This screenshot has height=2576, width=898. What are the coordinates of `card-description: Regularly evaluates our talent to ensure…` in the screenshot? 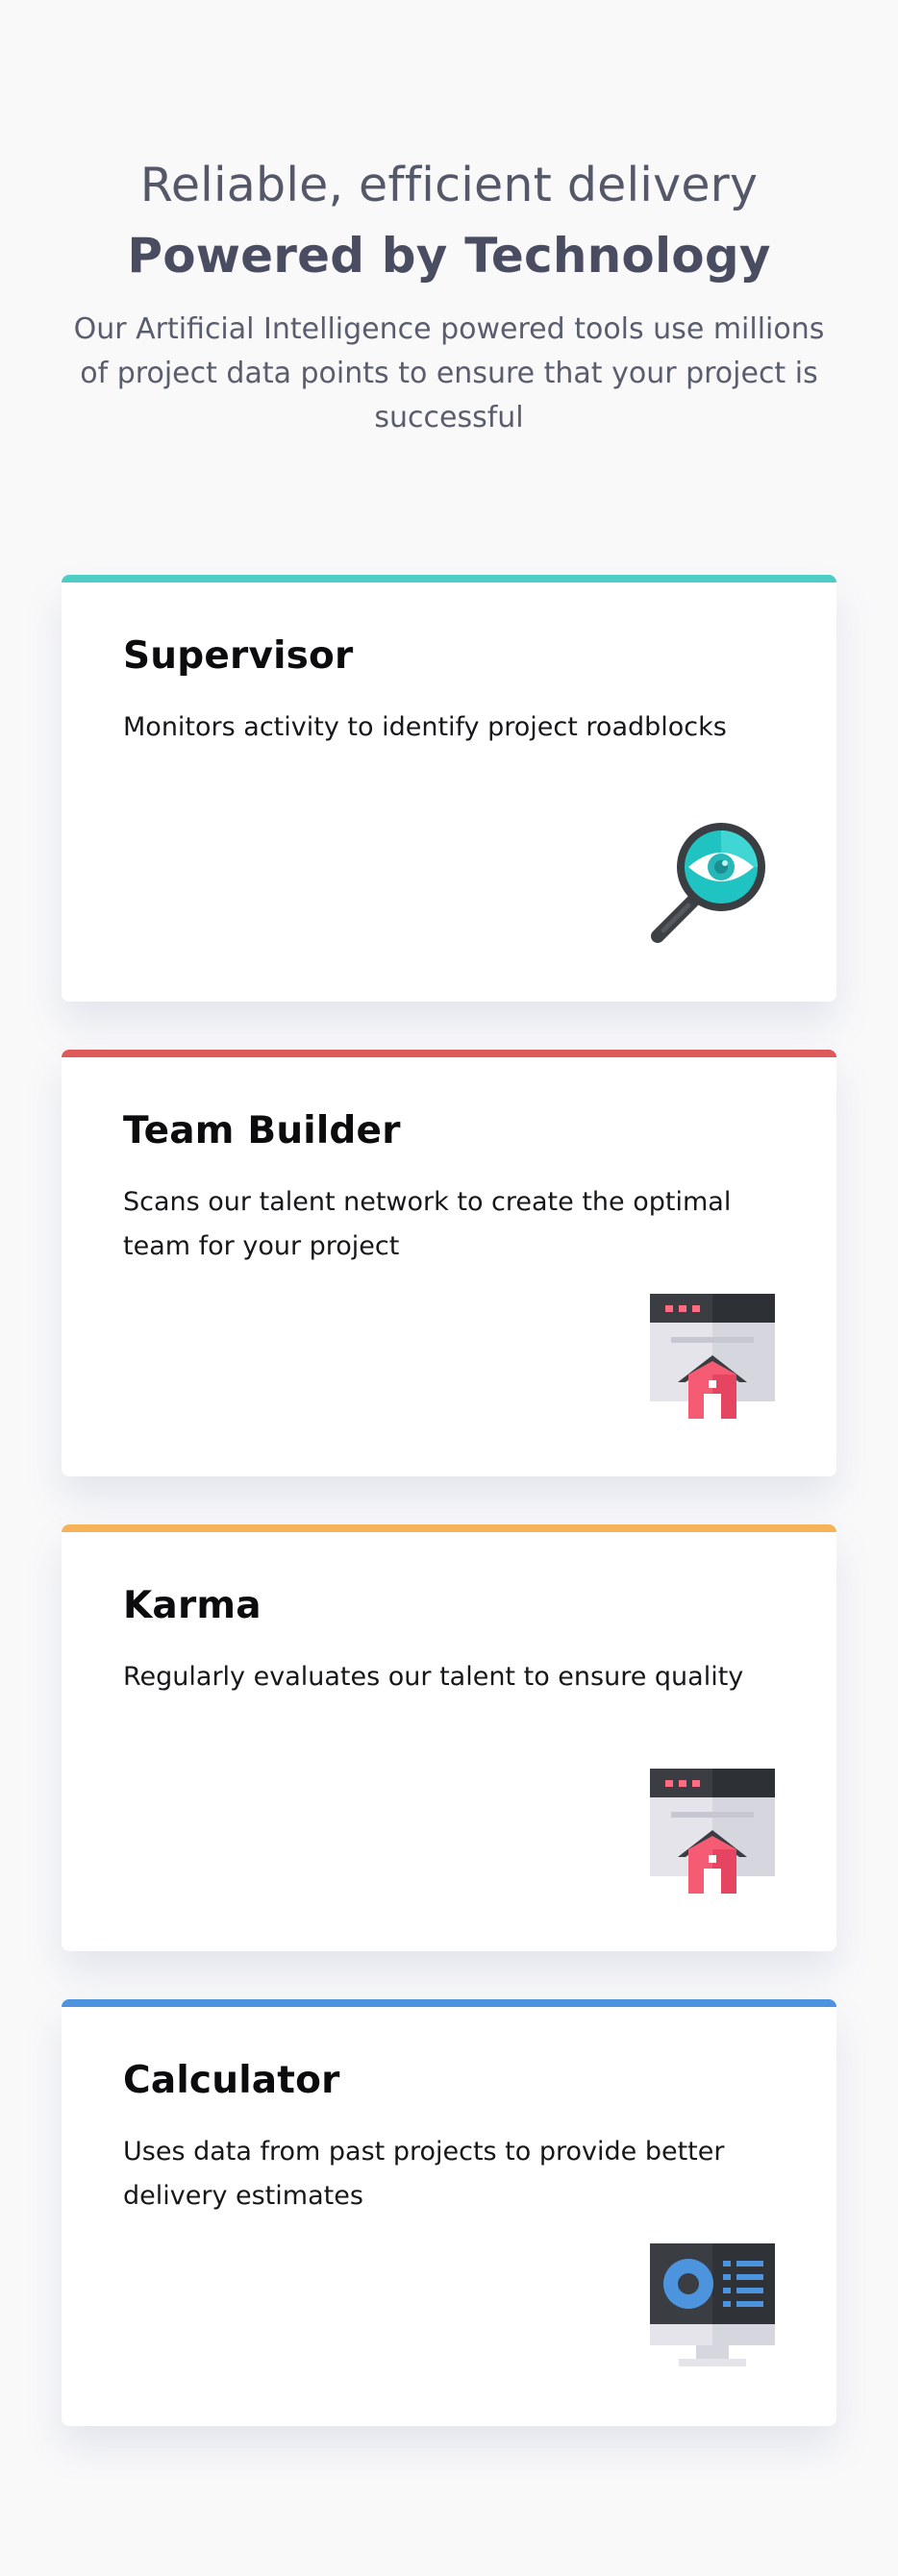 It's located at (433, 1677).